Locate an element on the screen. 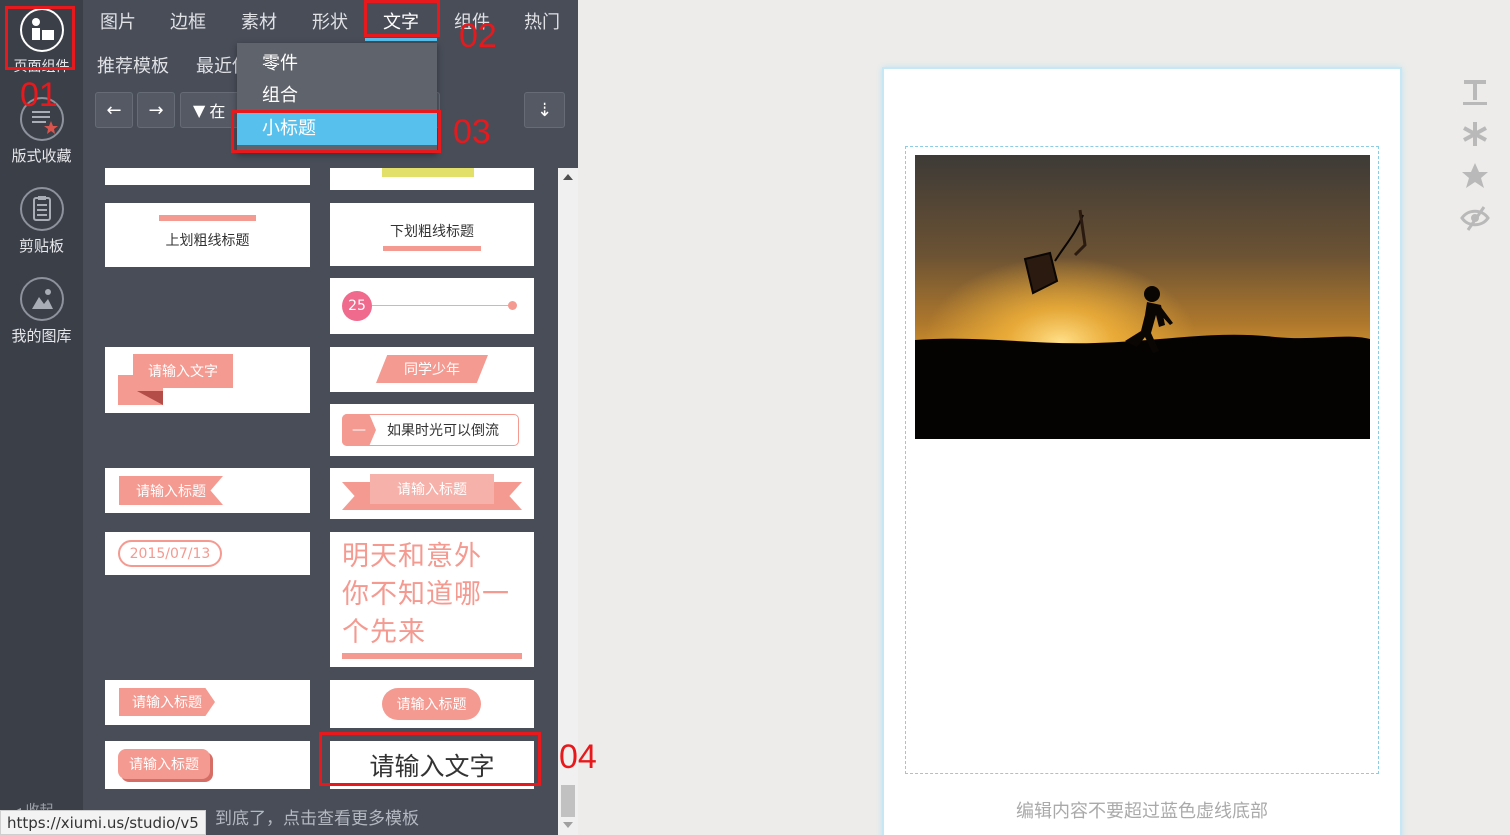 This screenshot has width=1510, height=835. template-card-time-flow: — 如果时光可以倒流 is located at coordinates (432, 430).